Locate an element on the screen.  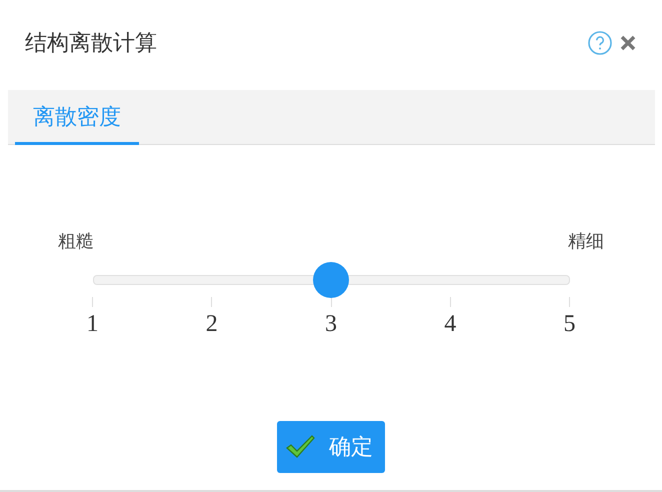
slider-track is located at coordinates (331, 280).